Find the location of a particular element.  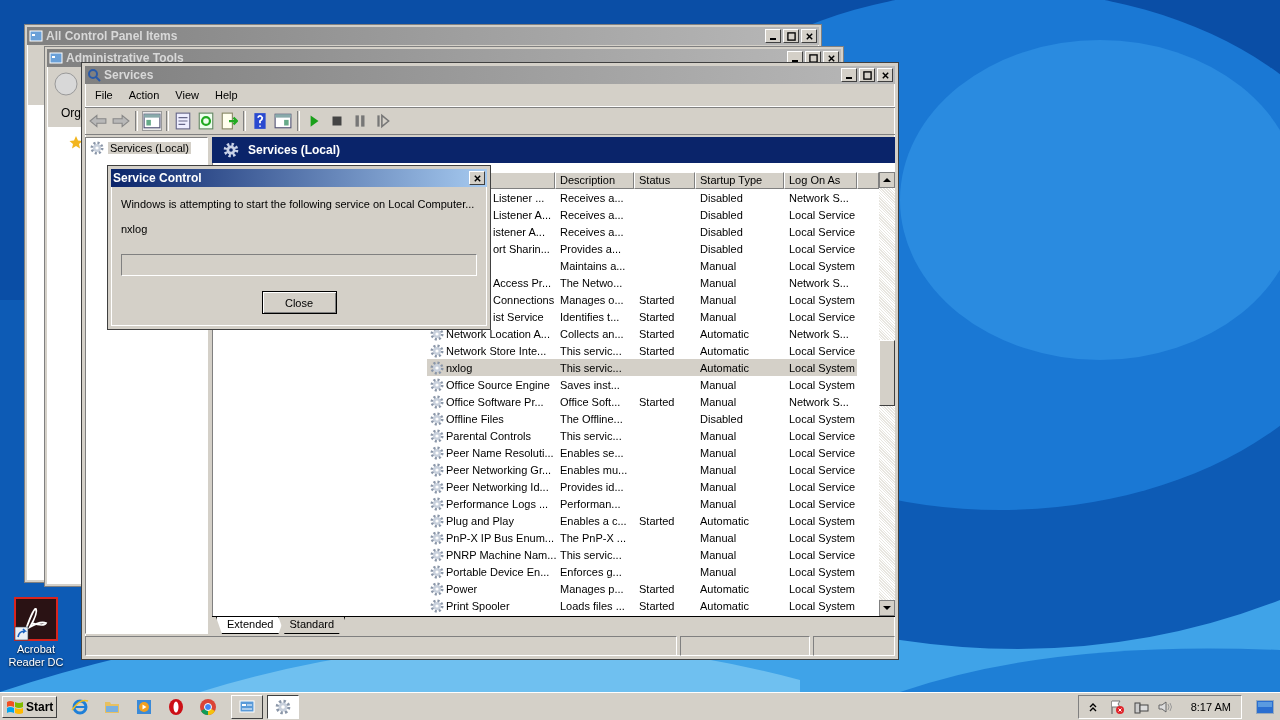

column-header: Description is located at coordinates (594, 180).